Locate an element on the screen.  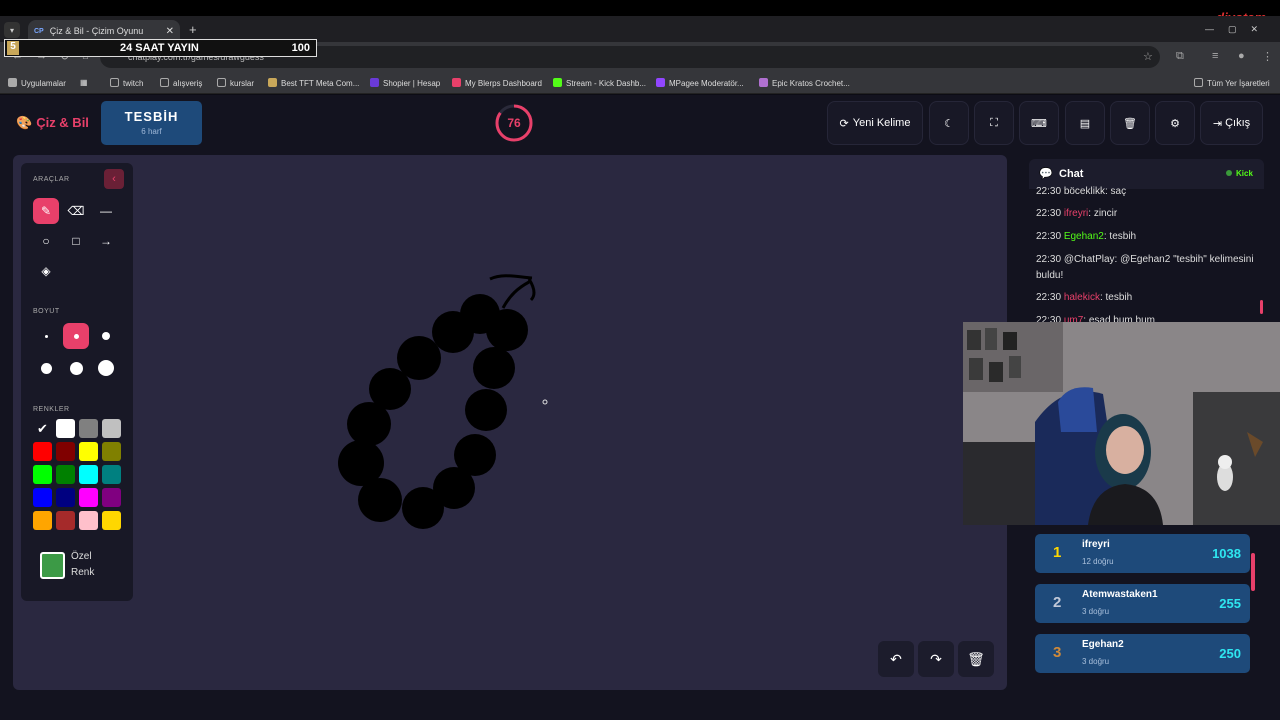
bookmark-all: Tüm Yer İşaretleri is located at coordinates (1232, 83).